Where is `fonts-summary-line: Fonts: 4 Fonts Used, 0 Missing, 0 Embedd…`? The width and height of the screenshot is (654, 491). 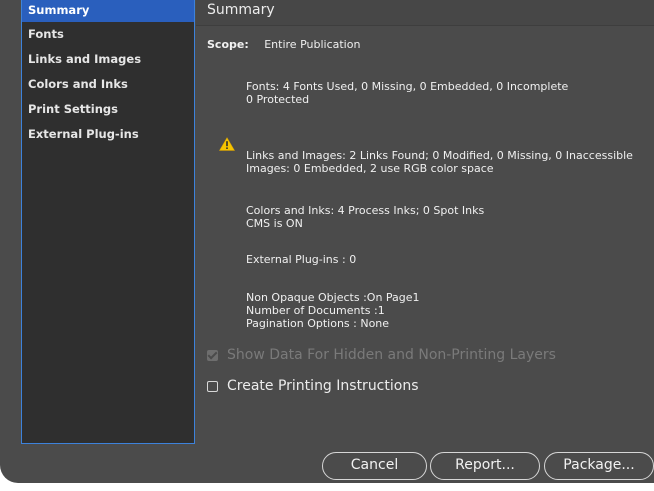 fonts-summary-line: Fonts: 4 Fonts Used, 0 Missing, 0 Embedd… is located at coordinates (407, 86).